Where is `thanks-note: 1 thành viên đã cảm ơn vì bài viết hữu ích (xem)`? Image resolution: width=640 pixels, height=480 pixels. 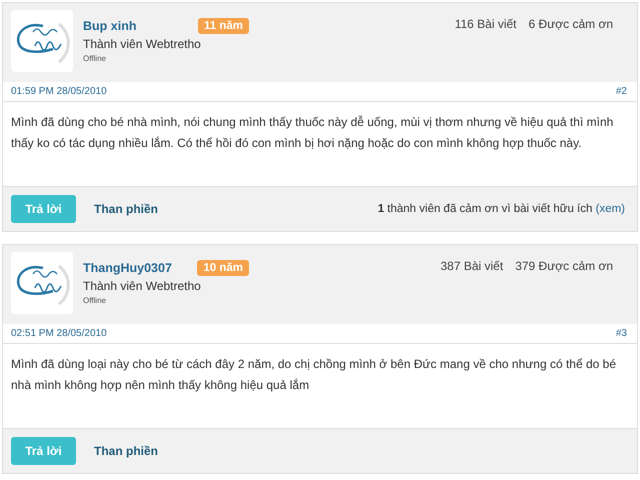 thanks-note: 1 thành viên đã cảm ơn vì bài viết hữu ích (xem) is located at coordinates (502, 209).